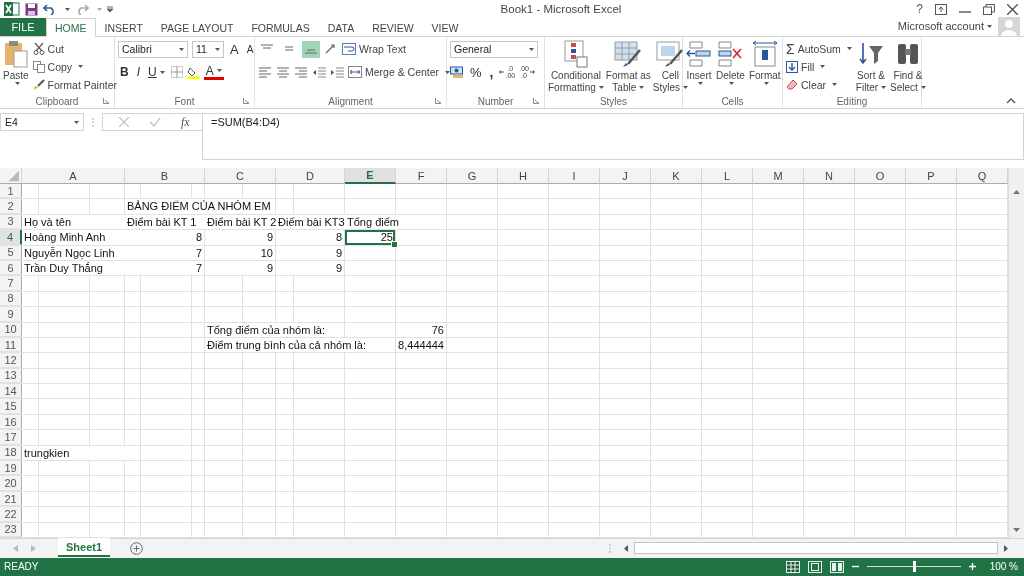 This screenshot has width=1024, height=576. I want to click on collapse-ribbon-icon, so click(1011, 101).